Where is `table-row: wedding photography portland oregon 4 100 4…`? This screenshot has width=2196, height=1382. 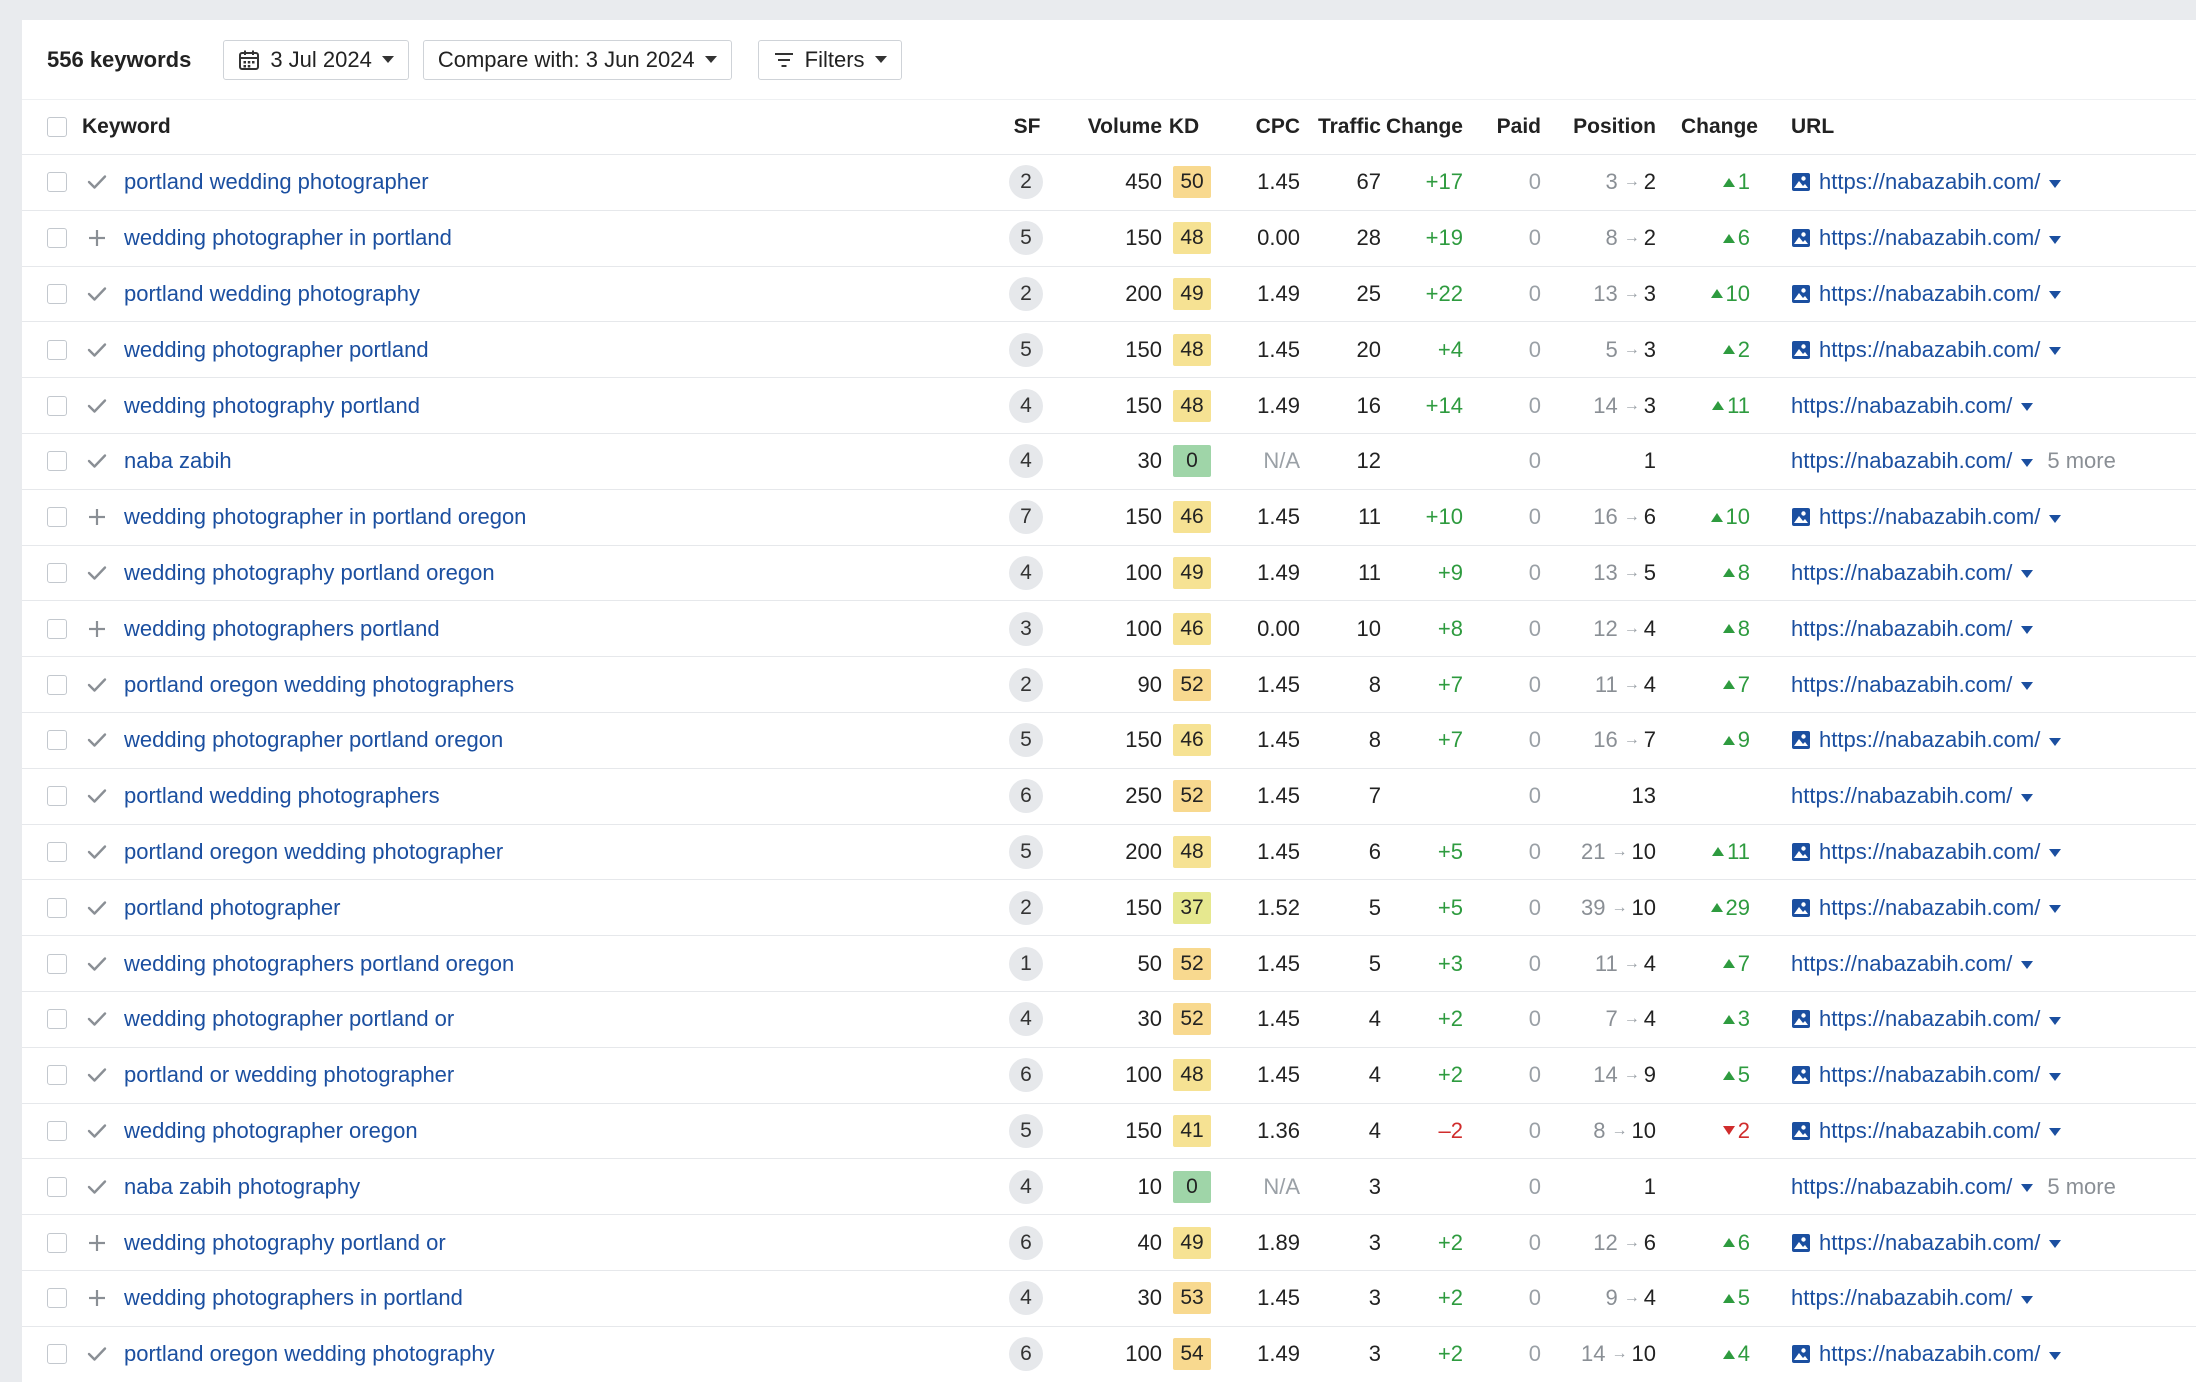
table-row: wedding photography portland oregon 4 100 4… is located at coordinates (1109, 574).